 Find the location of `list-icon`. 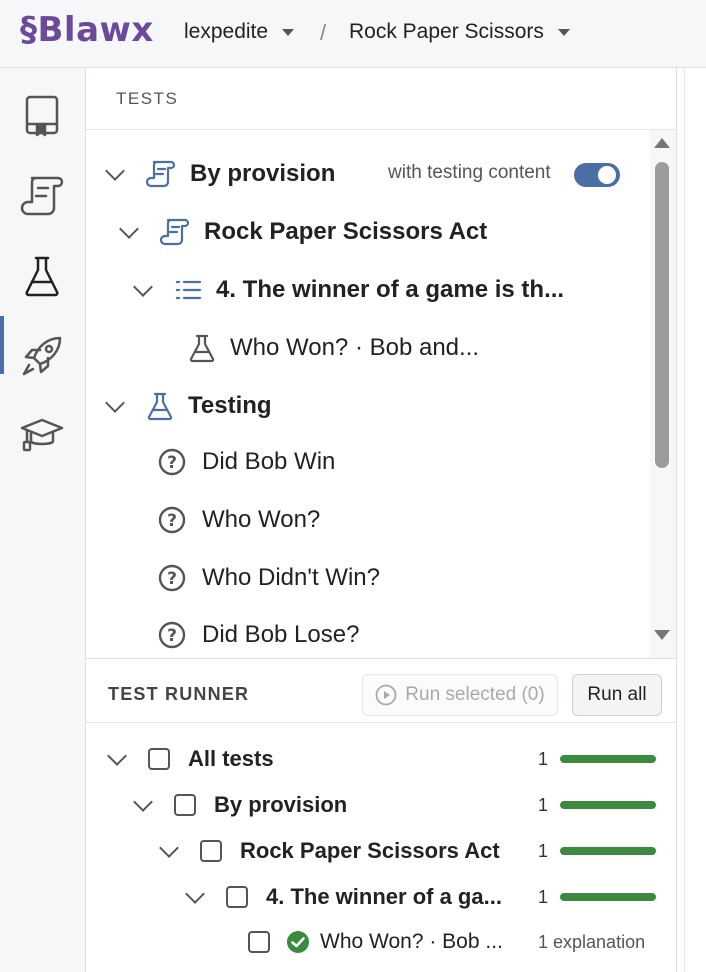

list-icon is located at coordinates (188, 290).